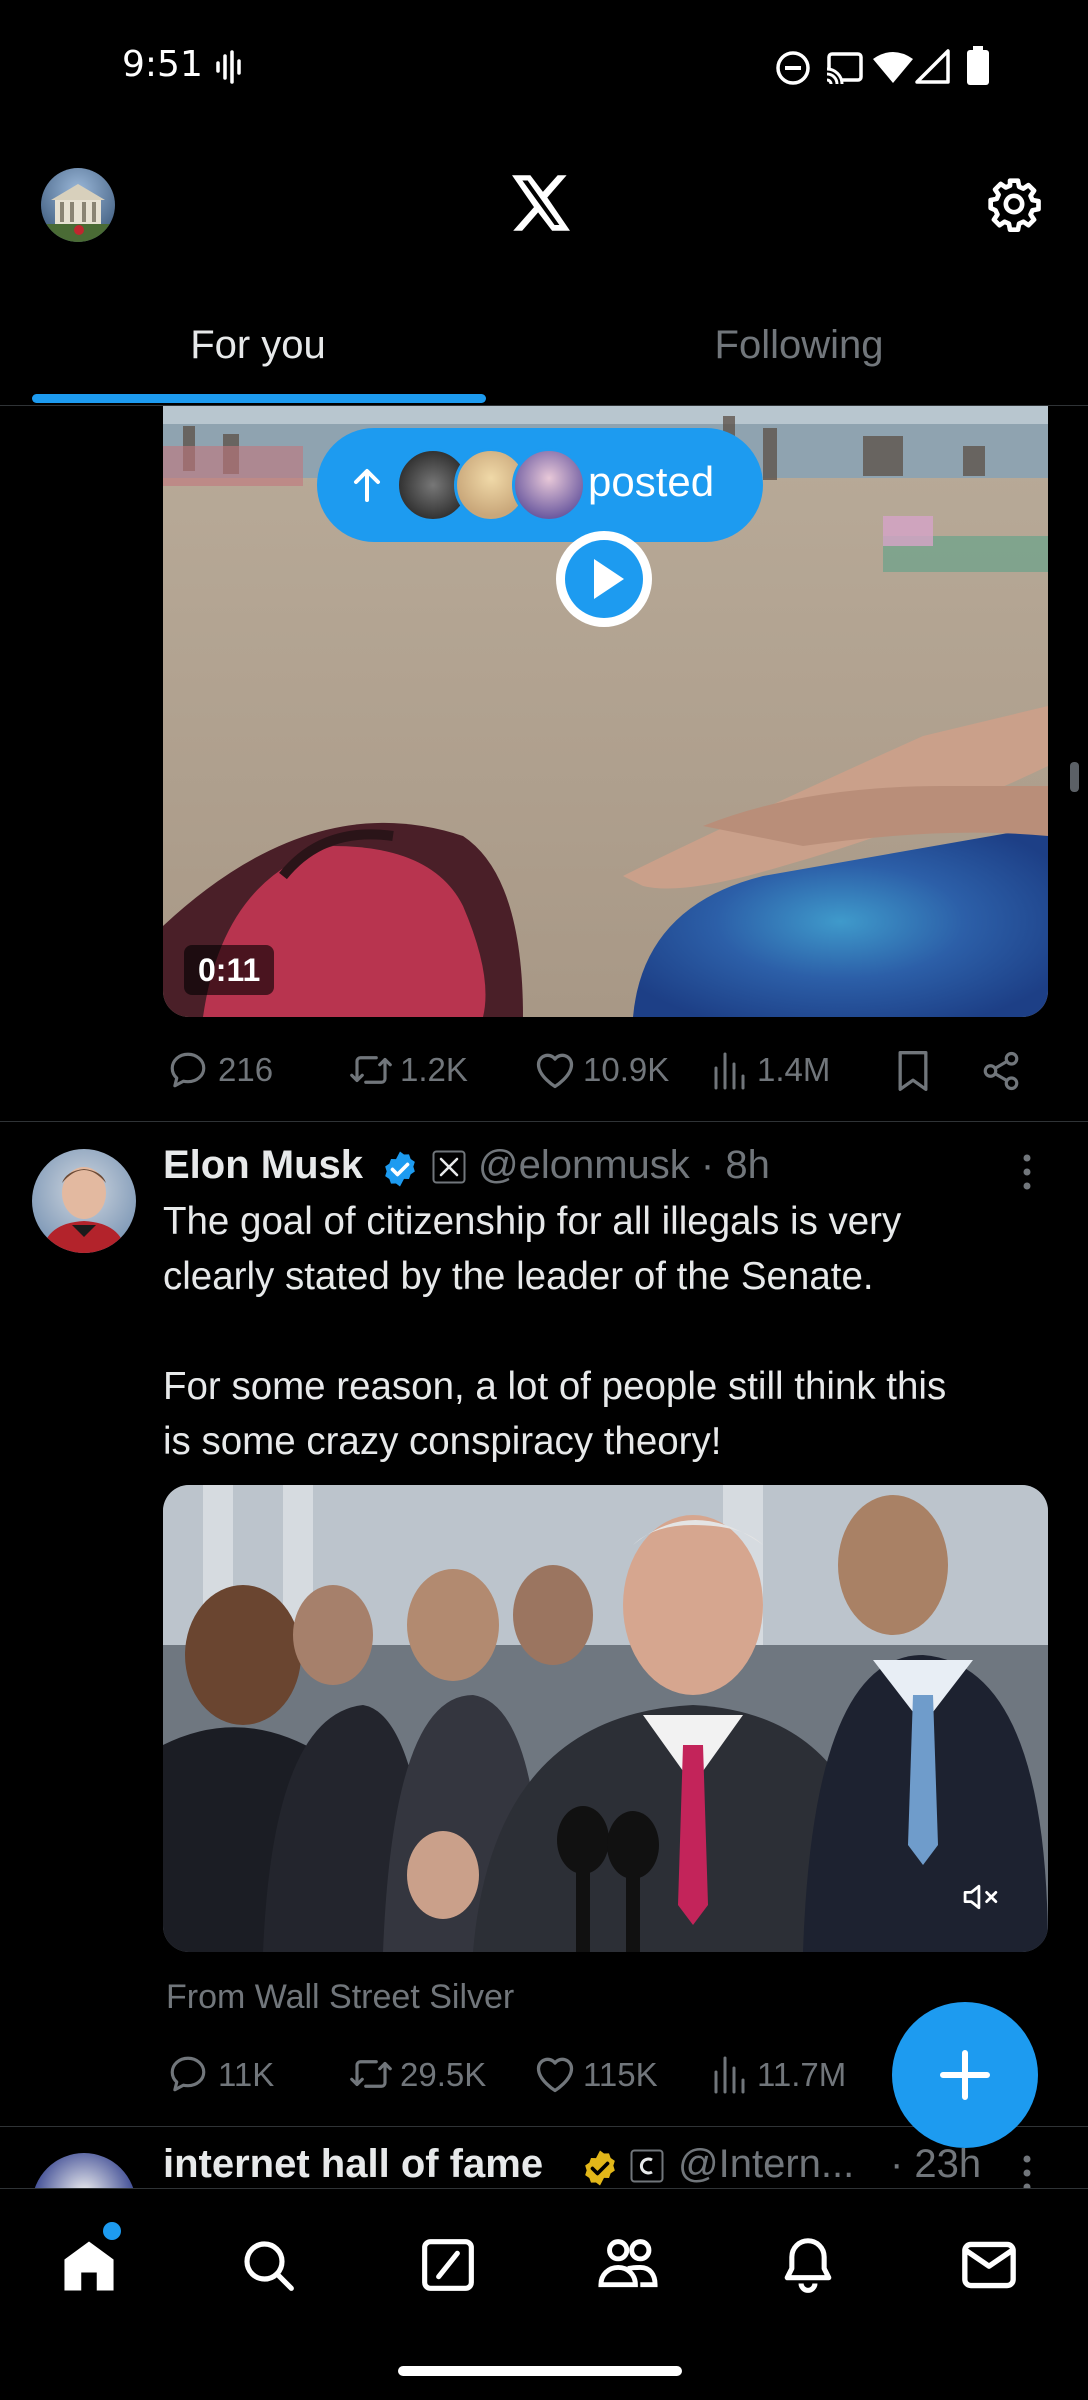  I want to click on verified-badge-icon, so click(400, 1169).